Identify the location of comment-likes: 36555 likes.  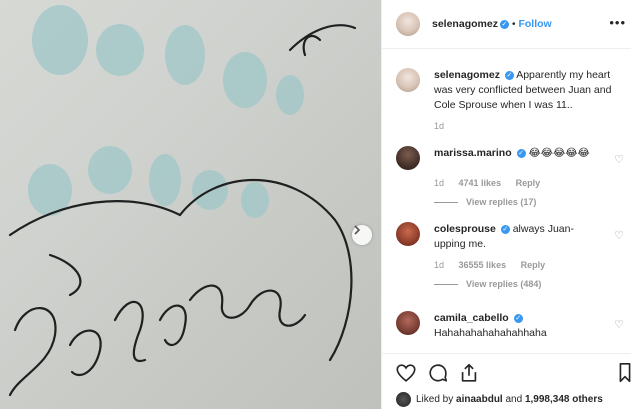
(483, 265).